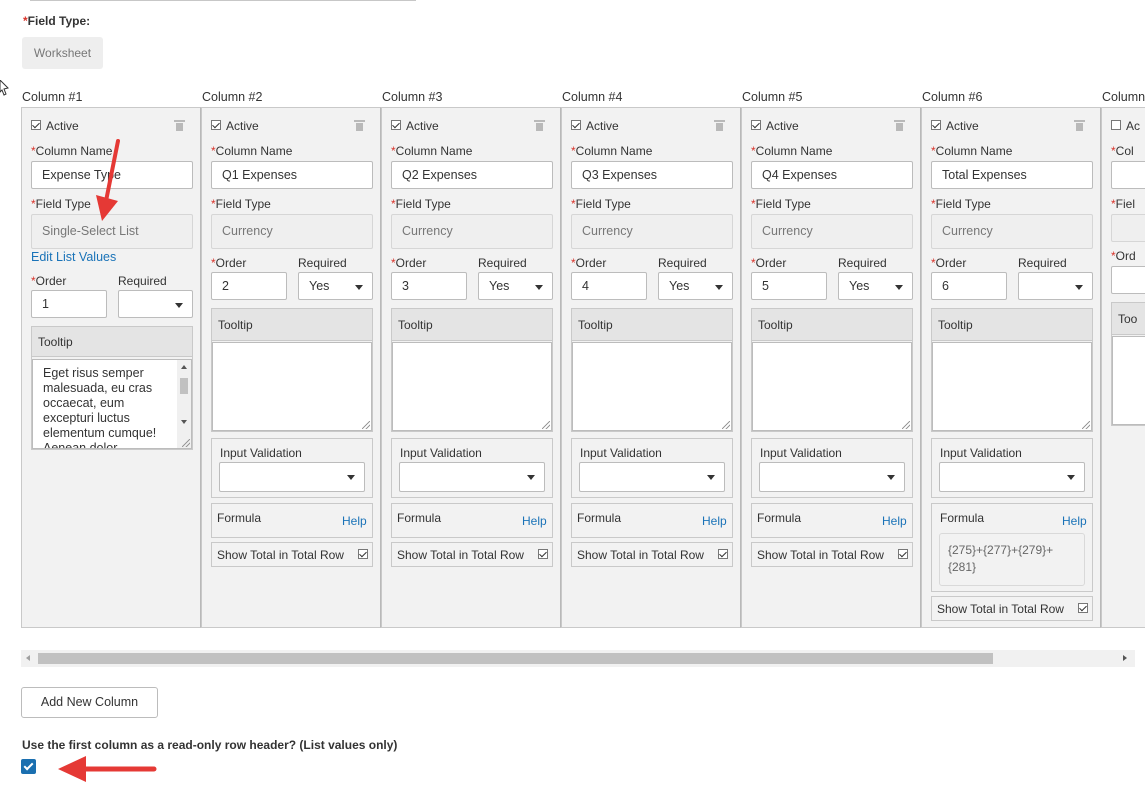 This screenshot has width=1145, height=788. What do you see at coordinates (69, 304) in the screenshot?
I see `order-input: 1` at bounding box center [69, 304].